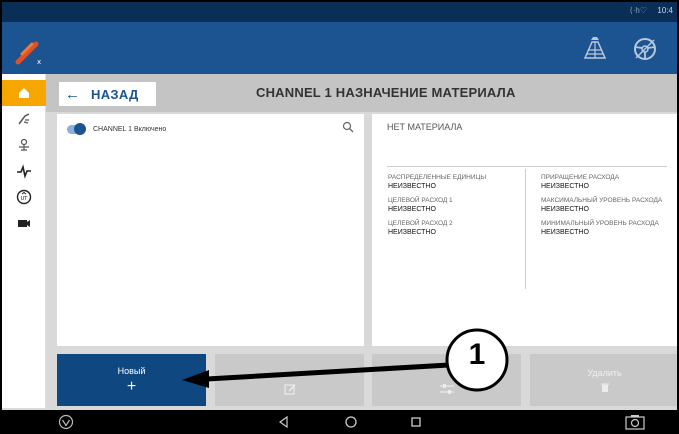 The image size is (679, 434). Describe the element at coordinates (606, 228) in the screenshot. I see `detail-item: МИНИМАЛЬНЫЙ УРОВЕНЬ РАСХОДА НЕИЗВЕСТНО` at that location.